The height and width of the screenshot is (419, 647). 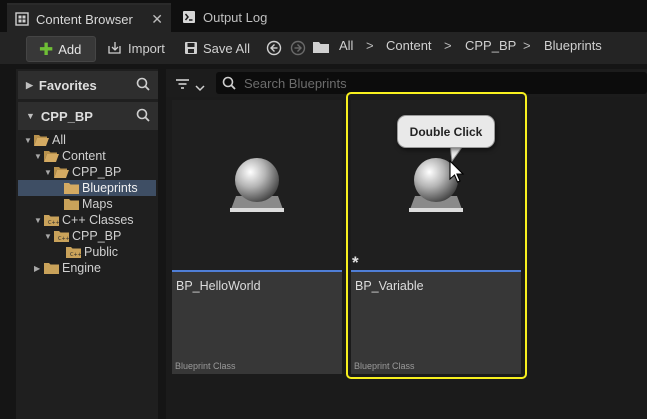 I want to click on tab-content-browser-label: Content Browser, so click(x=84, y=19).